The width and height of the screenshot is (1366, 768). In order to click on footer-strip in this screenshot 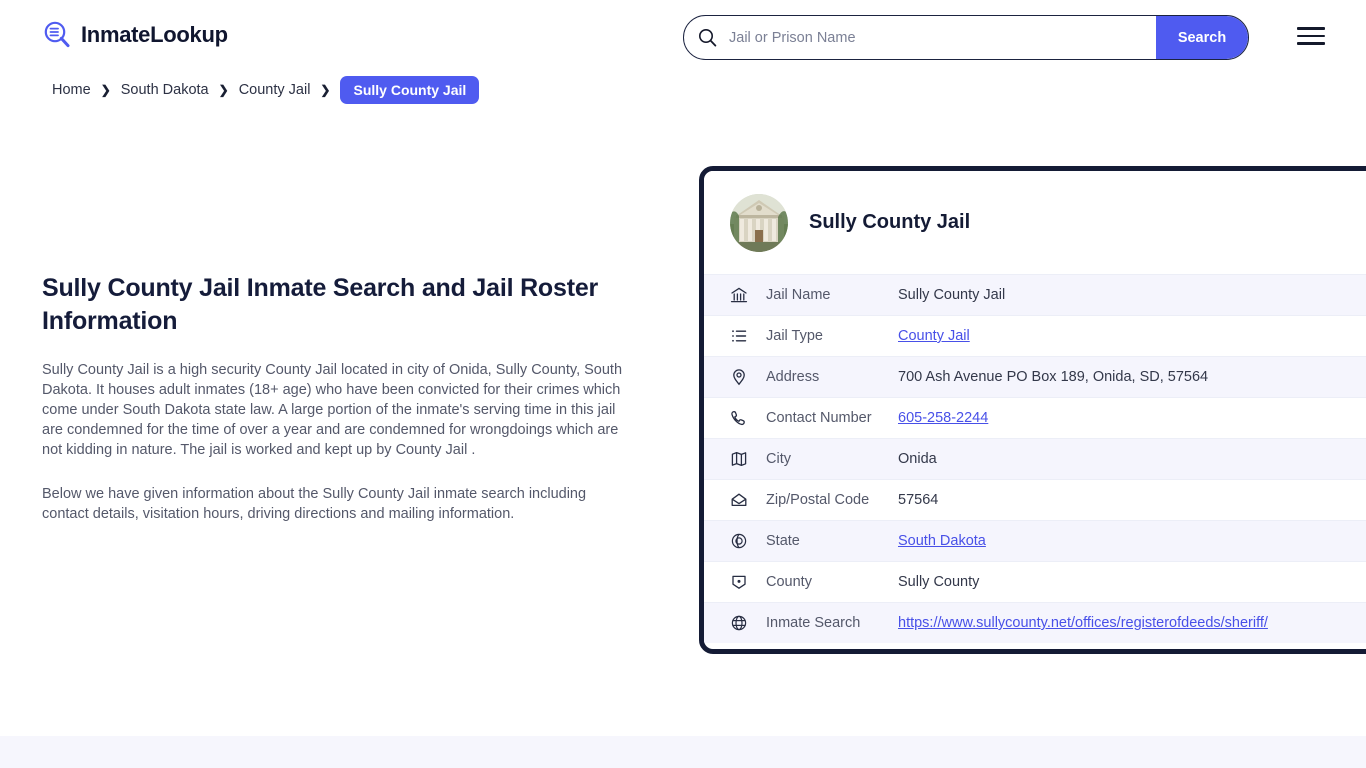, I will do `click(683, 752)`.